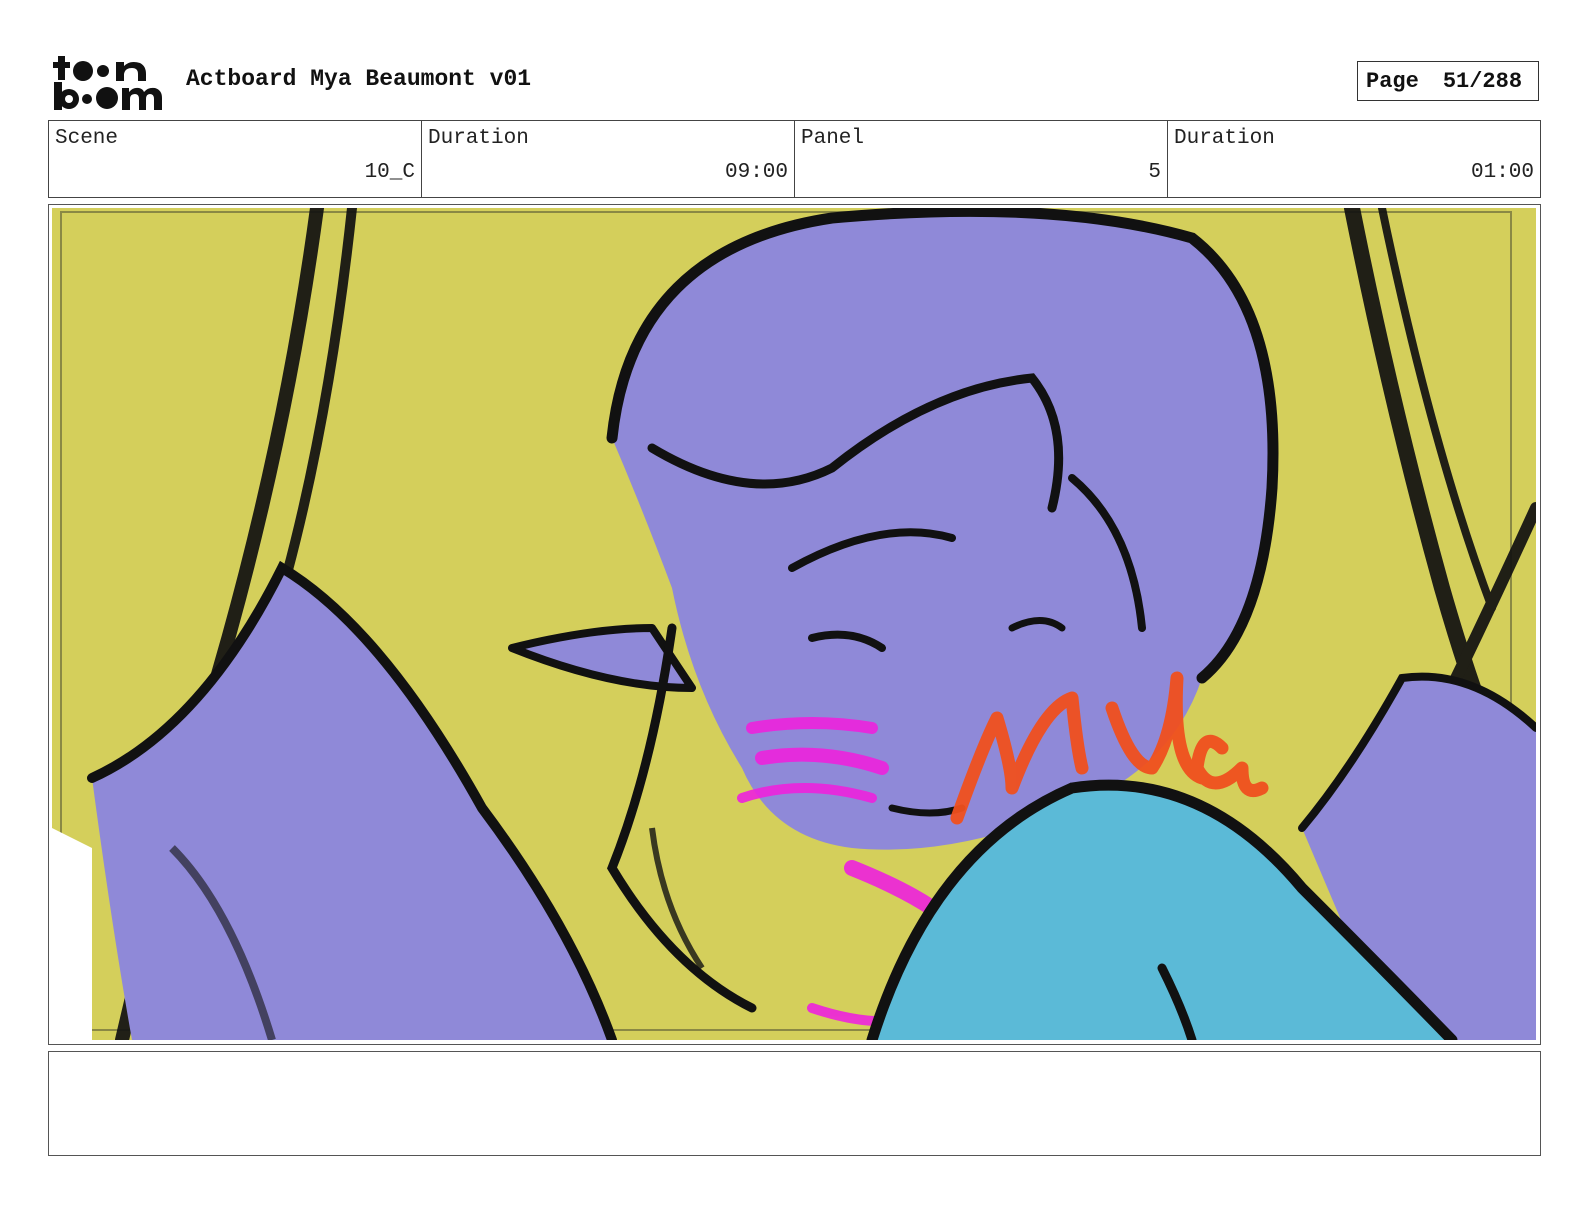 This screenshot has height=1224, width=1584. What do you see at coordinates (235, 159) in the screenshot?
I see `scene-cell: Scene 10_C` at bounding box center [235, 159].